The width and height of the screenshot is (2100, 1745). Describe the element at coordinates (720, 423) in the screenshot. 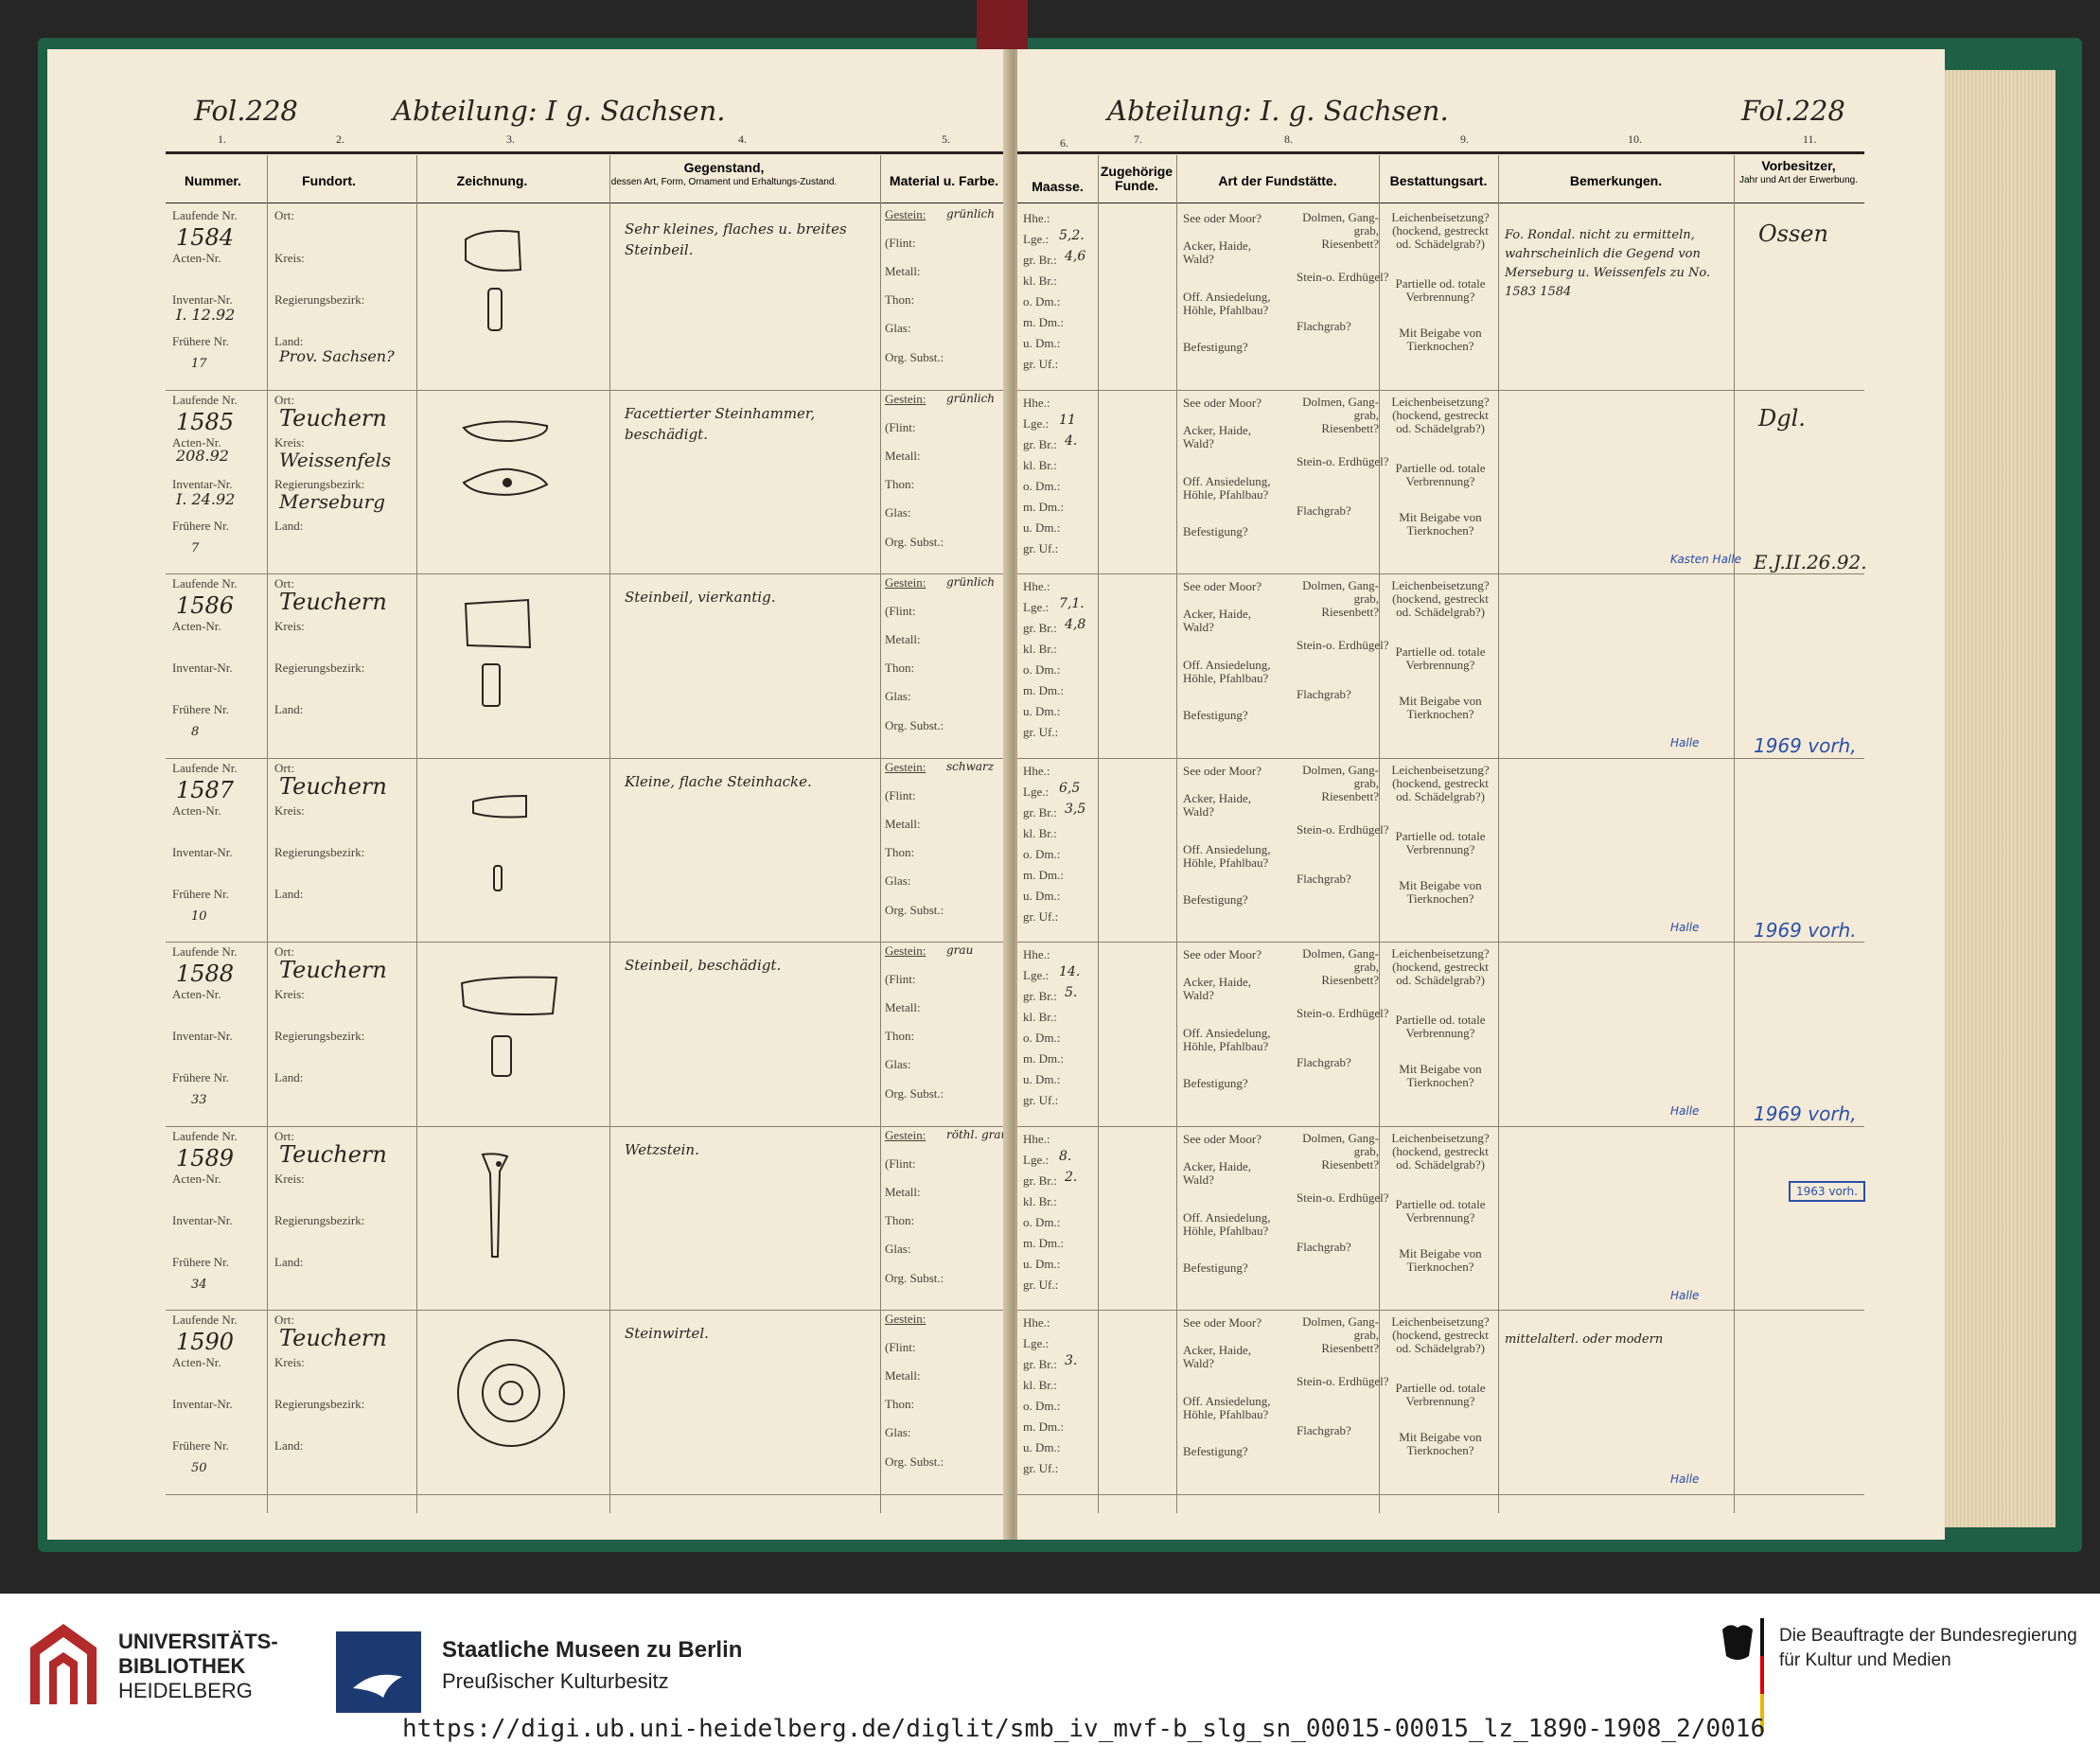

I see `gegenstand-value: Facettierter Steinhammer, beschädigt.` at that location.